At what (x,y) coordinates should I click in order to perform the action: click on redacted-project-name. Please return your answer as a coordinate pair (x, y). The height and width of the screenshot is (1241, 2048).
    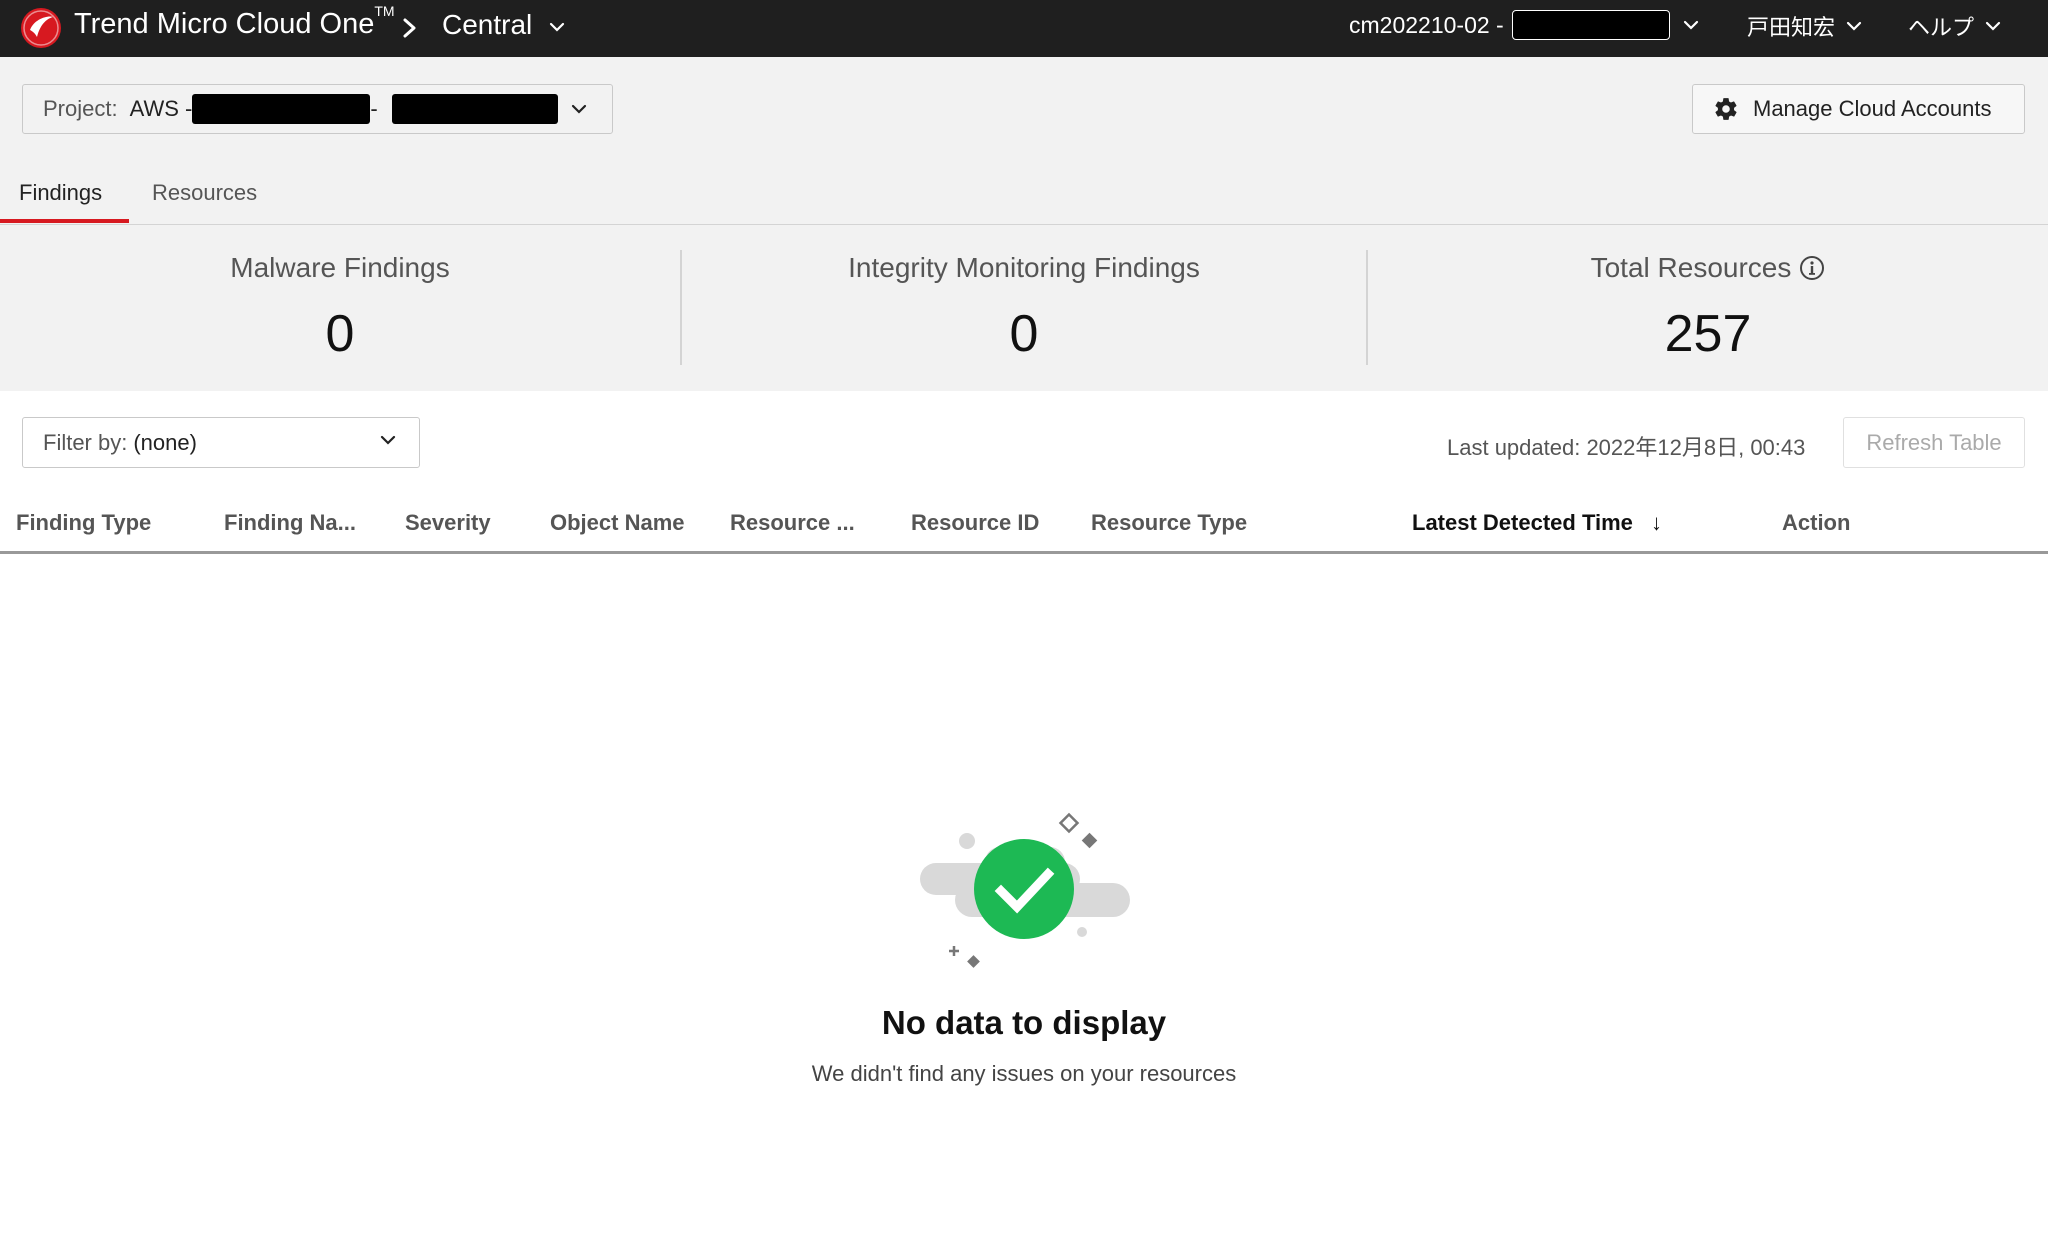
    Looking at the image, I should click on (281, 109).